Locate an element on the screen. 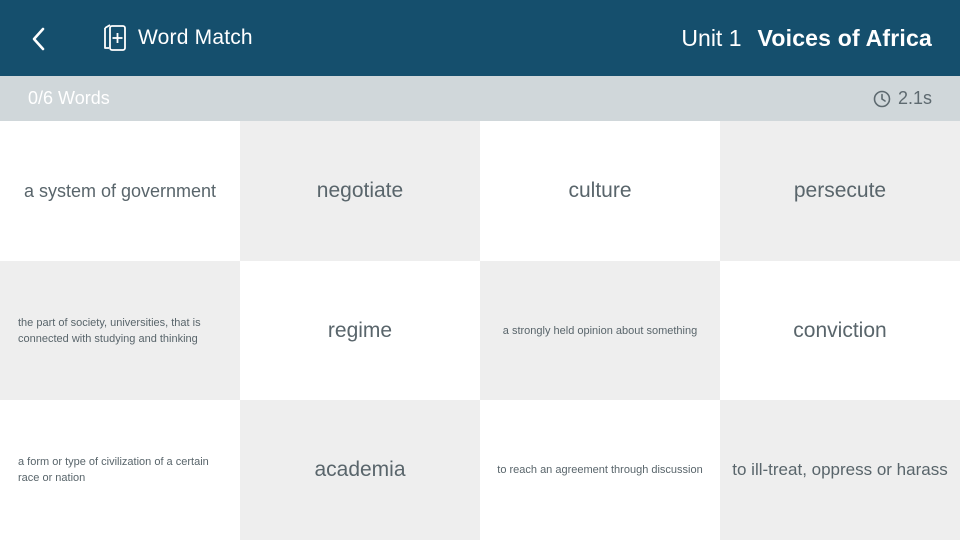  tile-word: culture is located at coordinates (600, 191).